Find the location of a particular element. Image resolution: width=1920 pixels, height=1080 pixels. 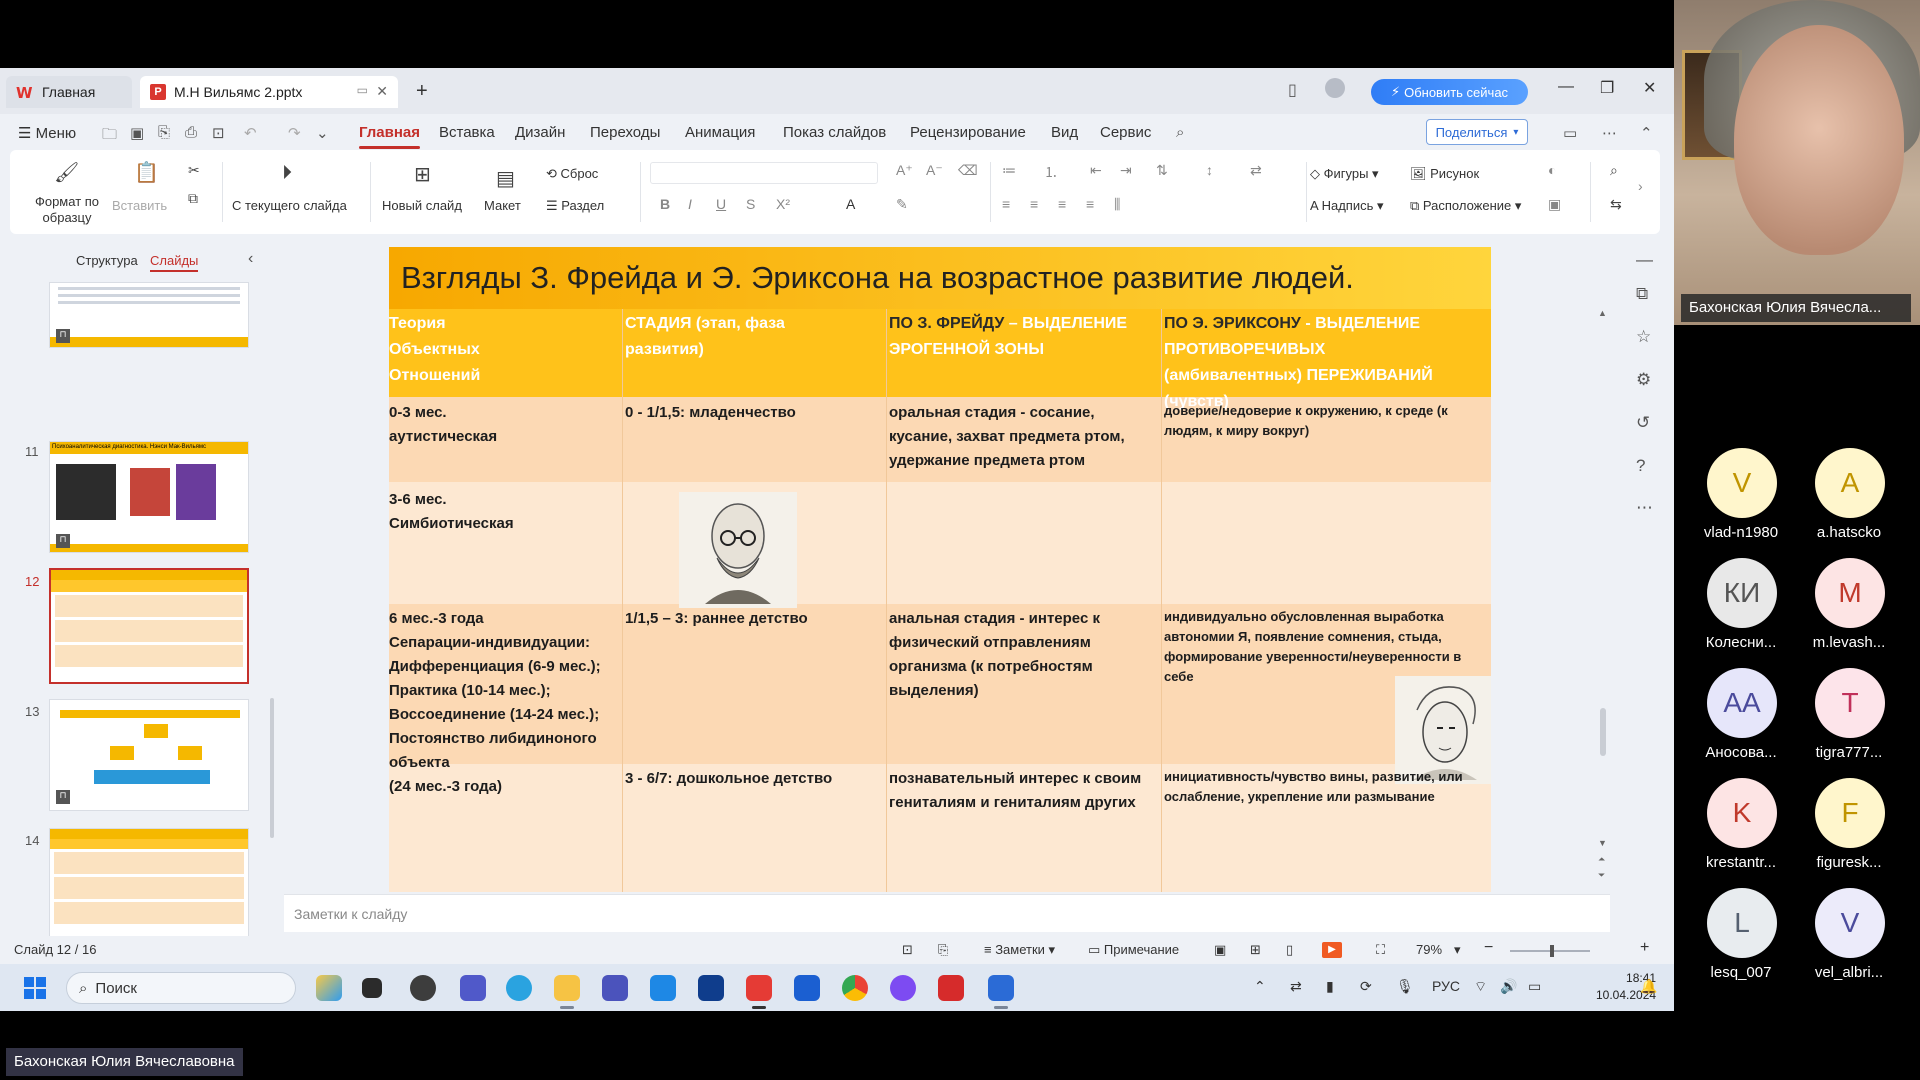

scroll-down-icon: ▼ is located at coordinates (1602, 843).